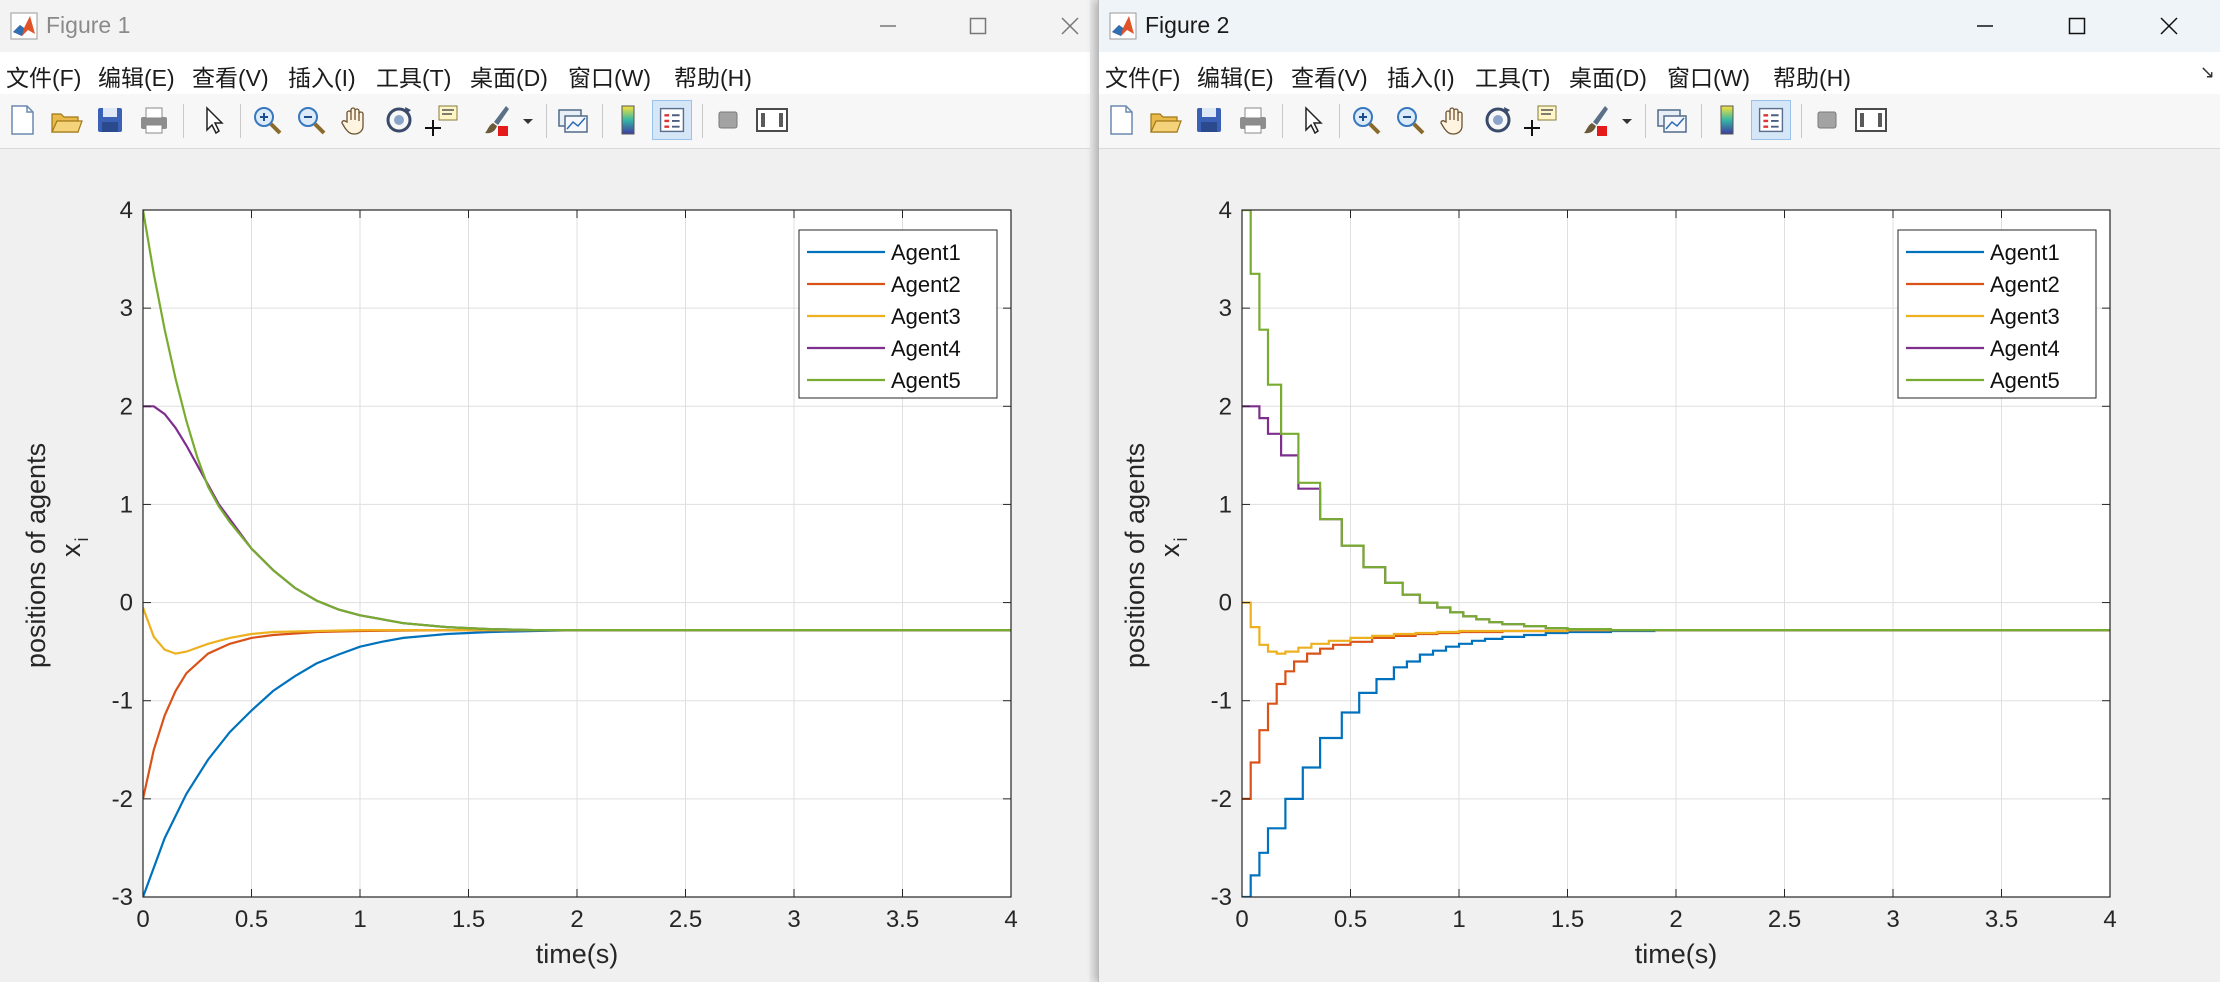  I want to click on legend-label: Agent1, so click(926, 252).